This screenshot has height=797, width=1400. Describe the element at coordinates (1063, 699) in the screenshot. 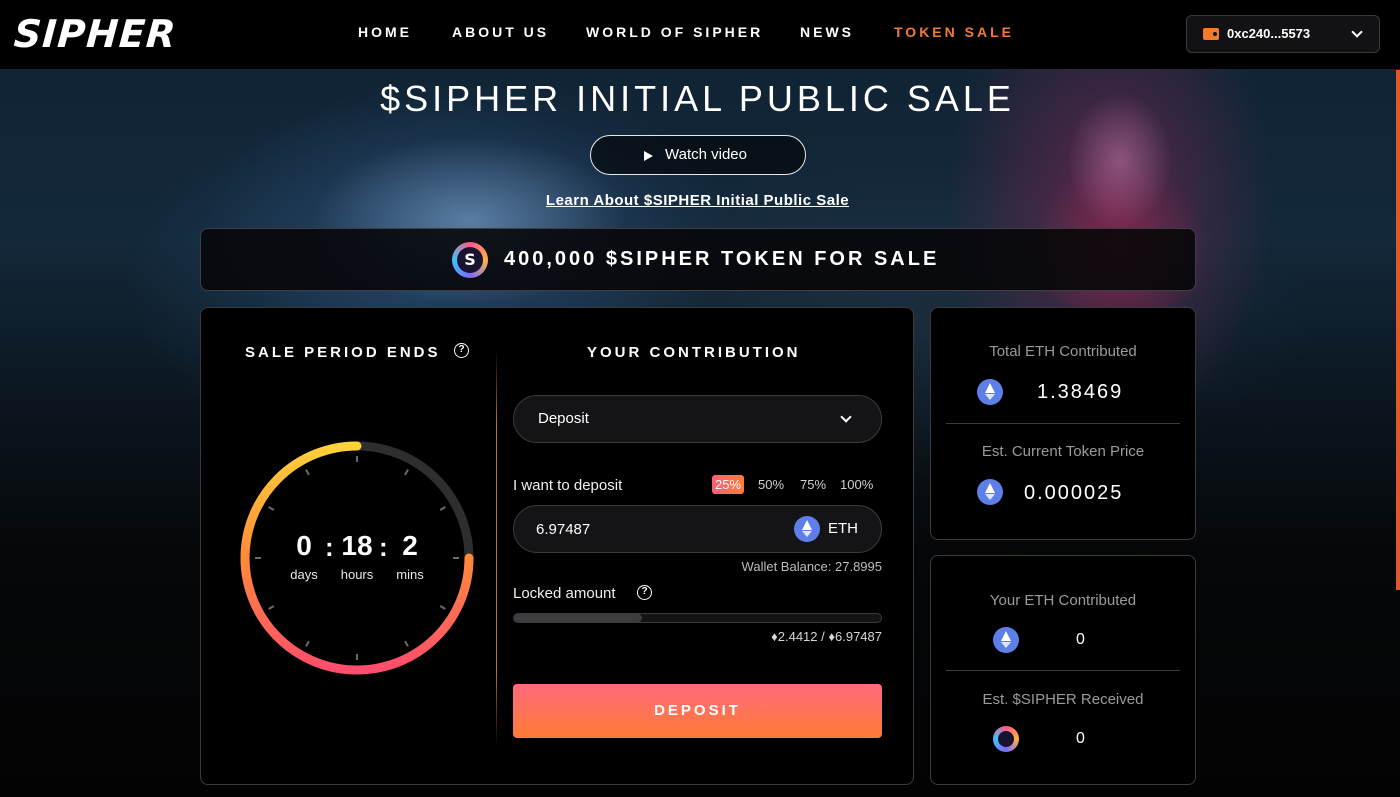

I see `sipher-received-label: Est. $SIPHER Received` at that location.